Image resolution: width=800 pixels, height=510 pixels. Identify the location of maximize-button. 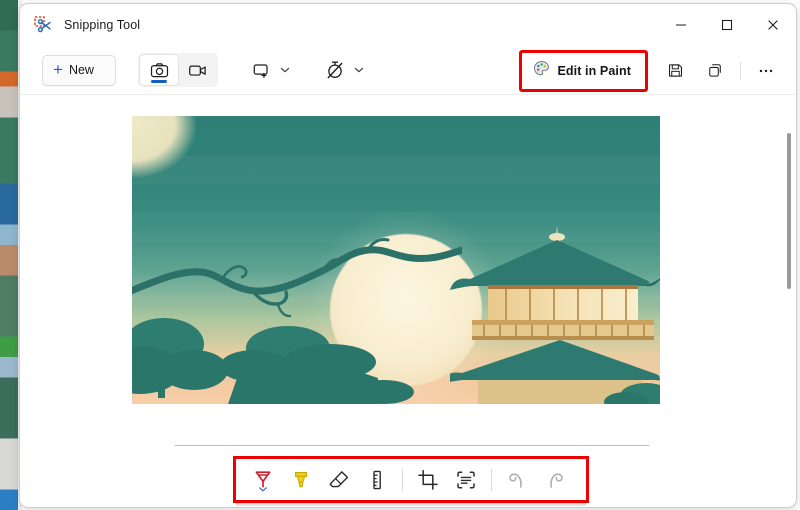
(727, 25).